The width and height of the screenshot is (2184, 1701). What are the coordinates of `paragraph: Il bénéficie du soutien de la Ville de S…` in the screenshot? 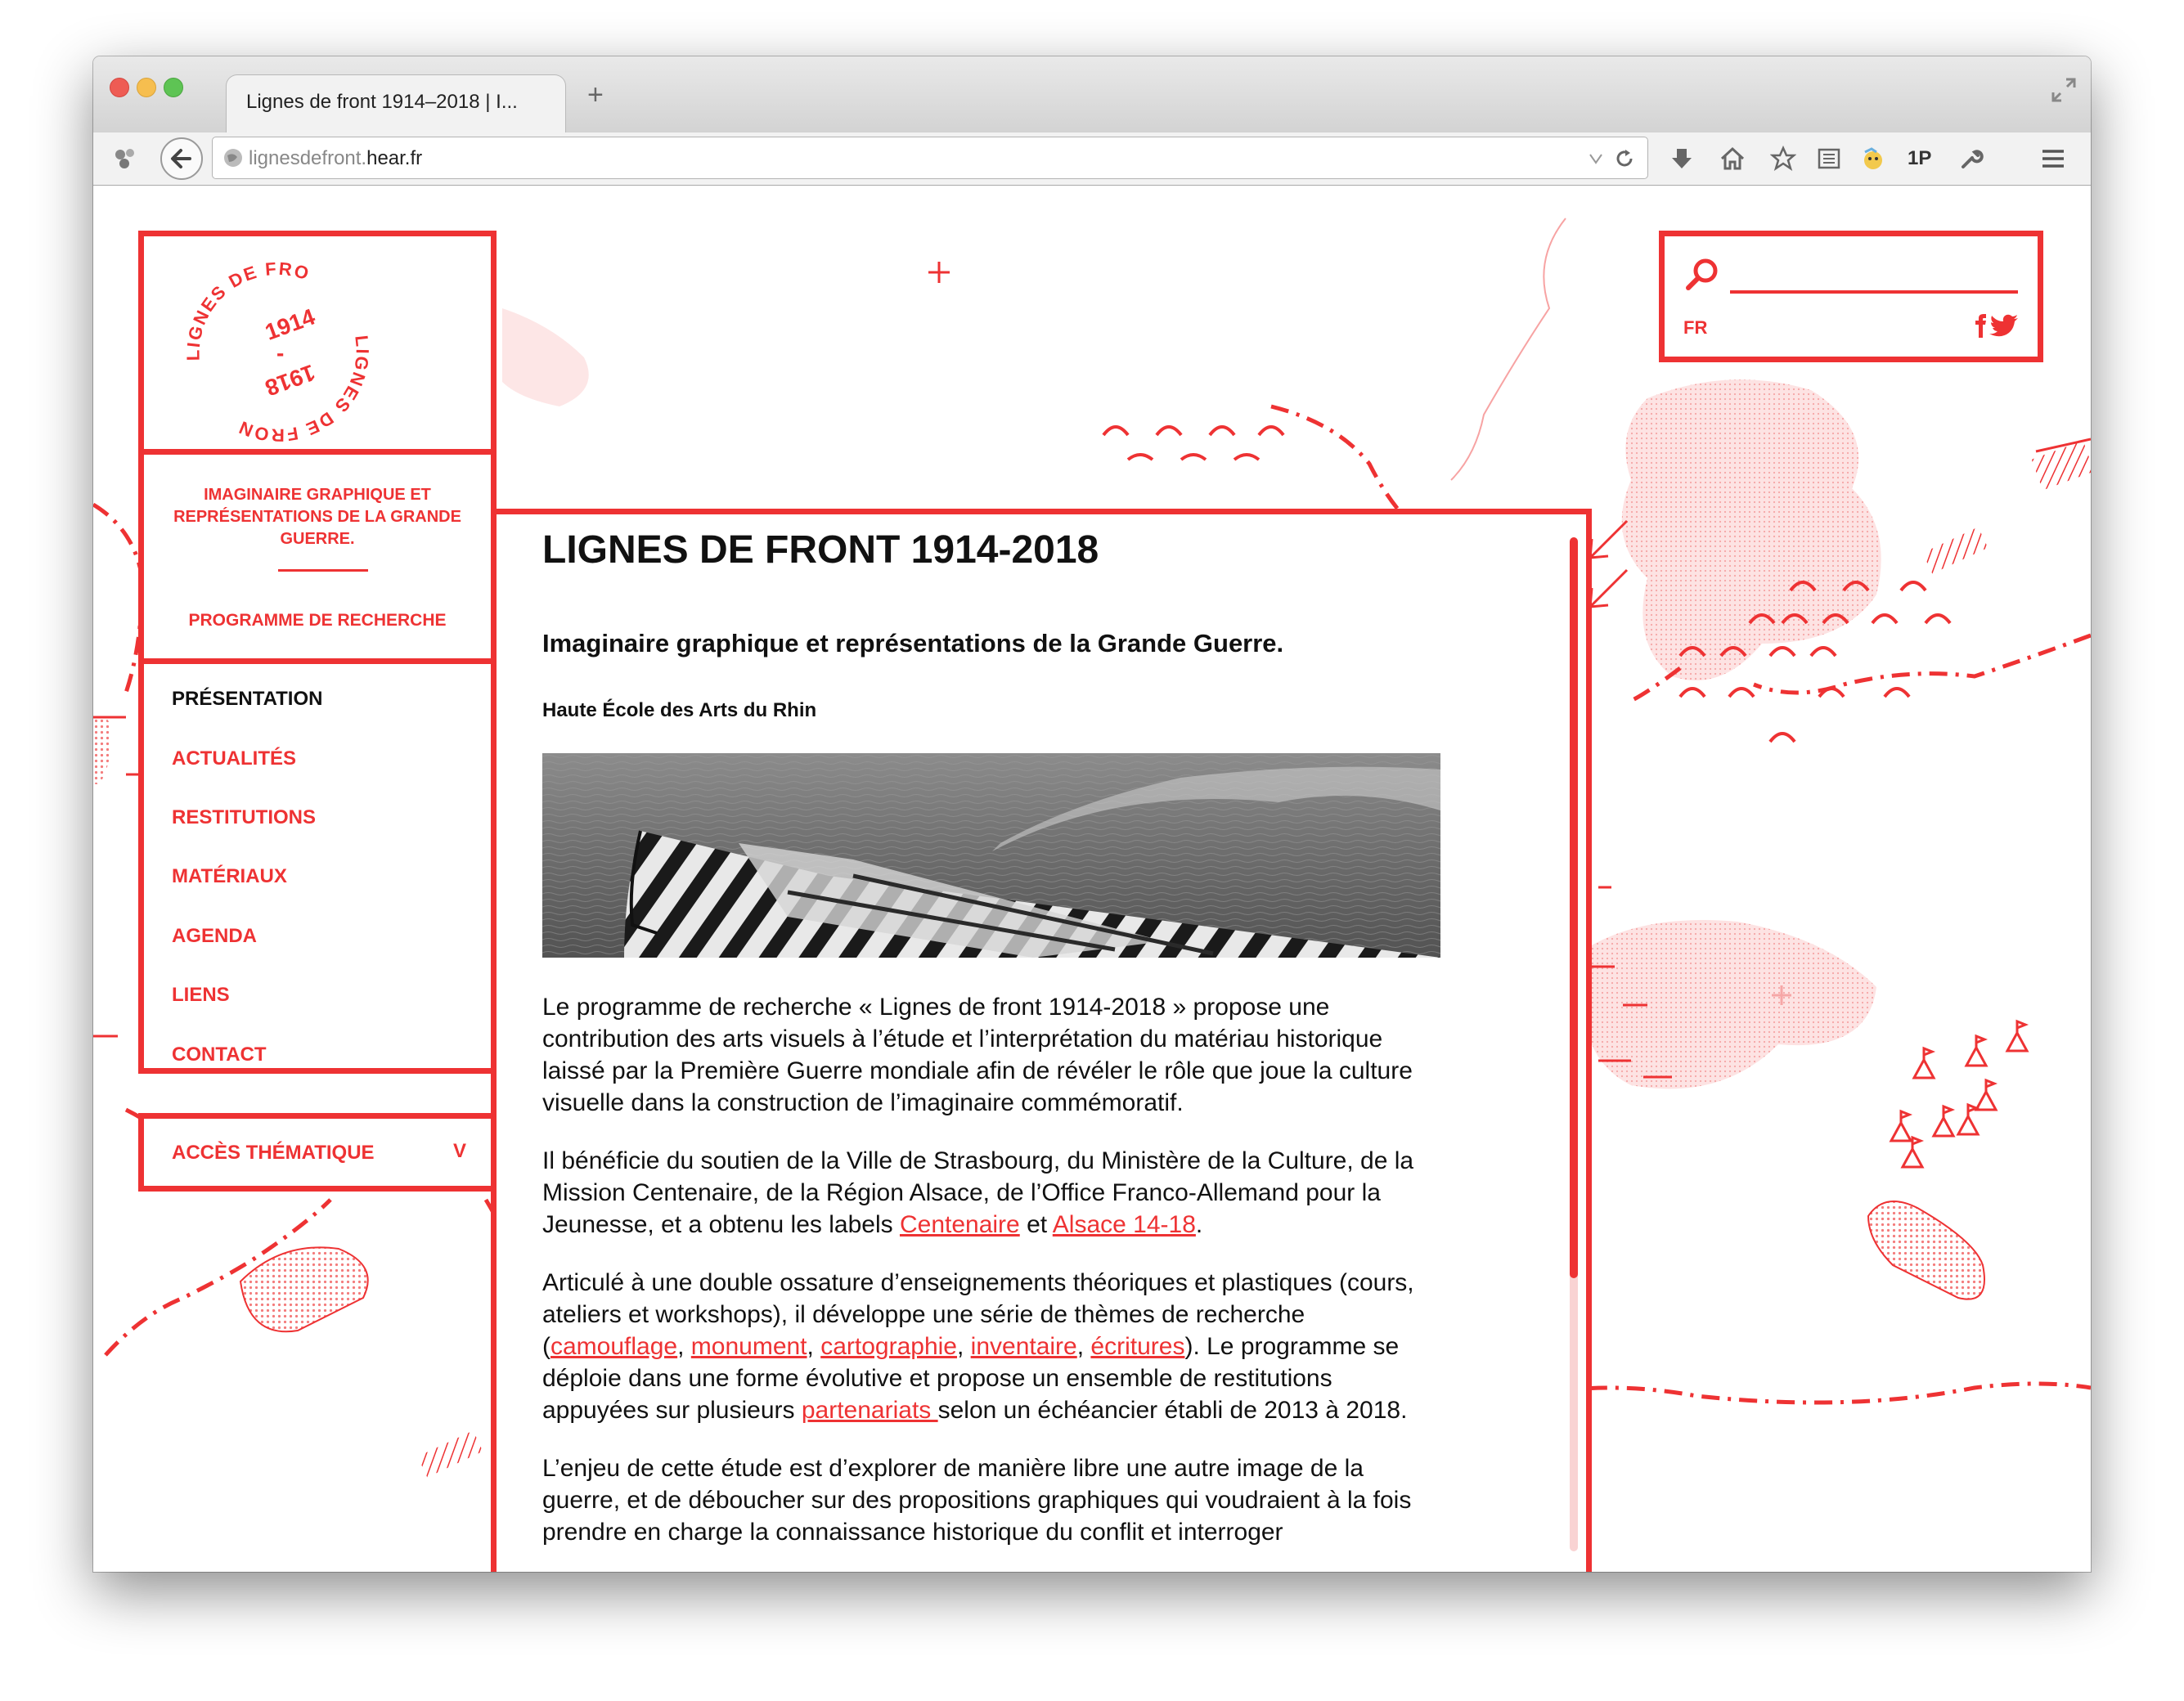 It's located at (978, 1192).